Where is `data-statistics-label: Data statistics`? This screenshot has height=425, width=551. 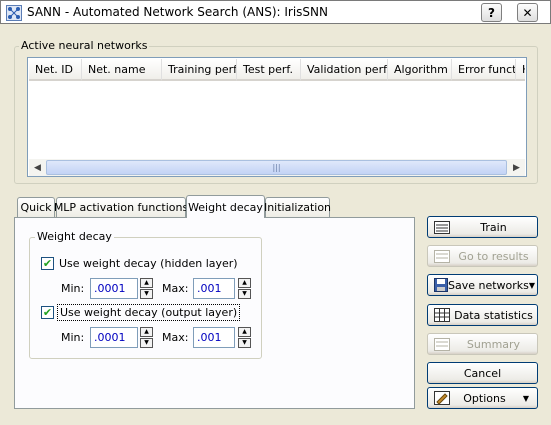 data-statistics-label: Data statistics is located at coordinates (493, 315).